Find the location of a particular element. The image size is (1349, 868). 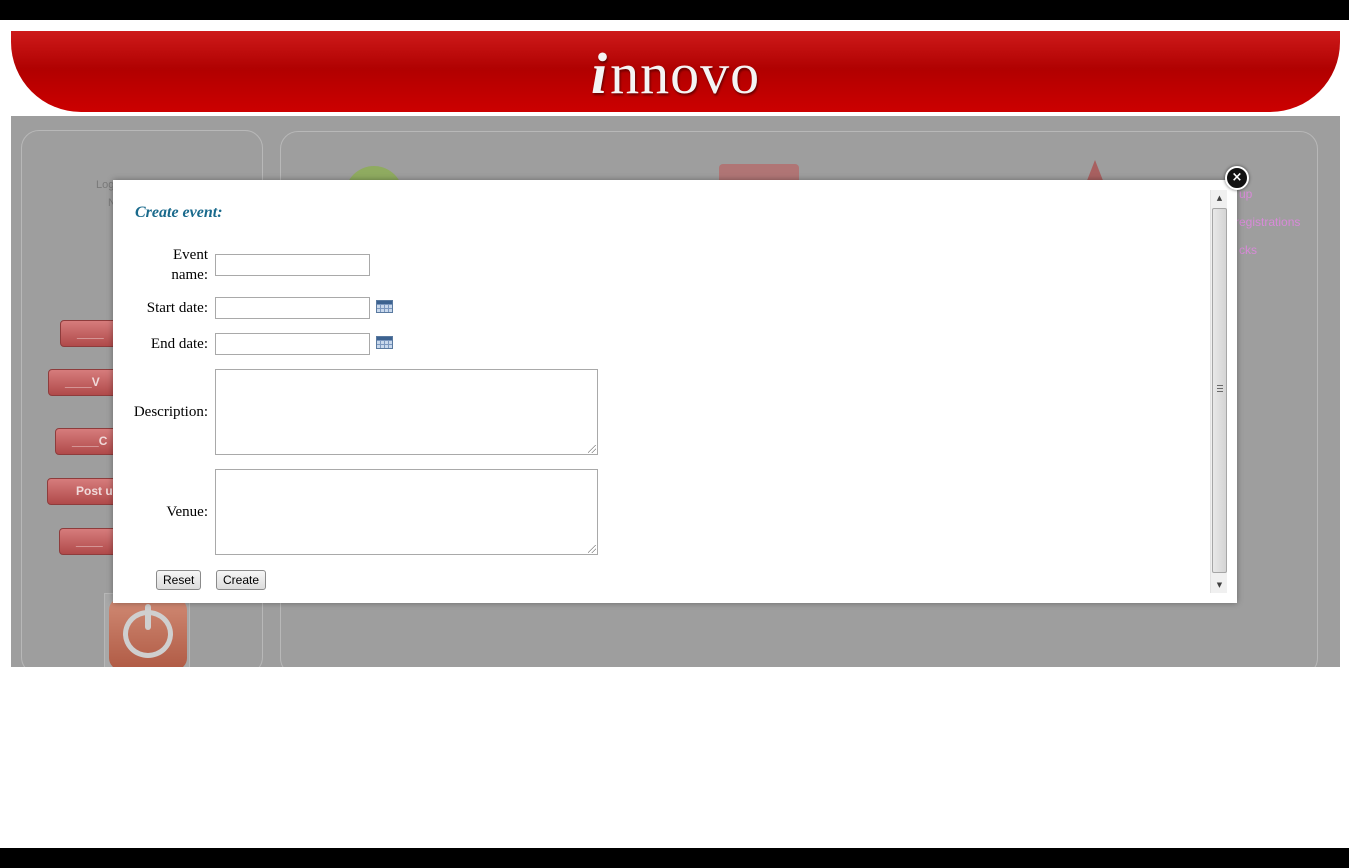

dialog-scrollbar: ▲ ▼ is located at coordinates (1218, 391).